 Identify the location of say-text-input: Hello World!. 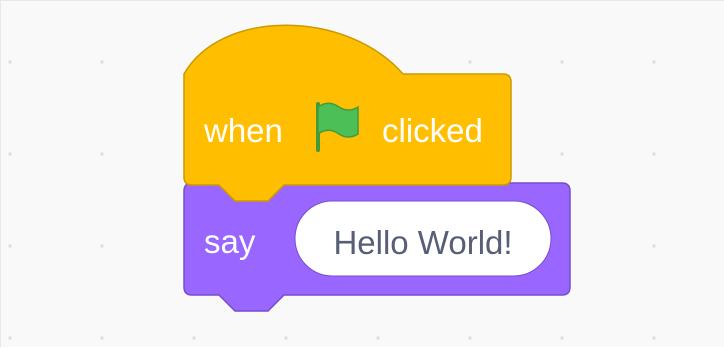
(423, 238).